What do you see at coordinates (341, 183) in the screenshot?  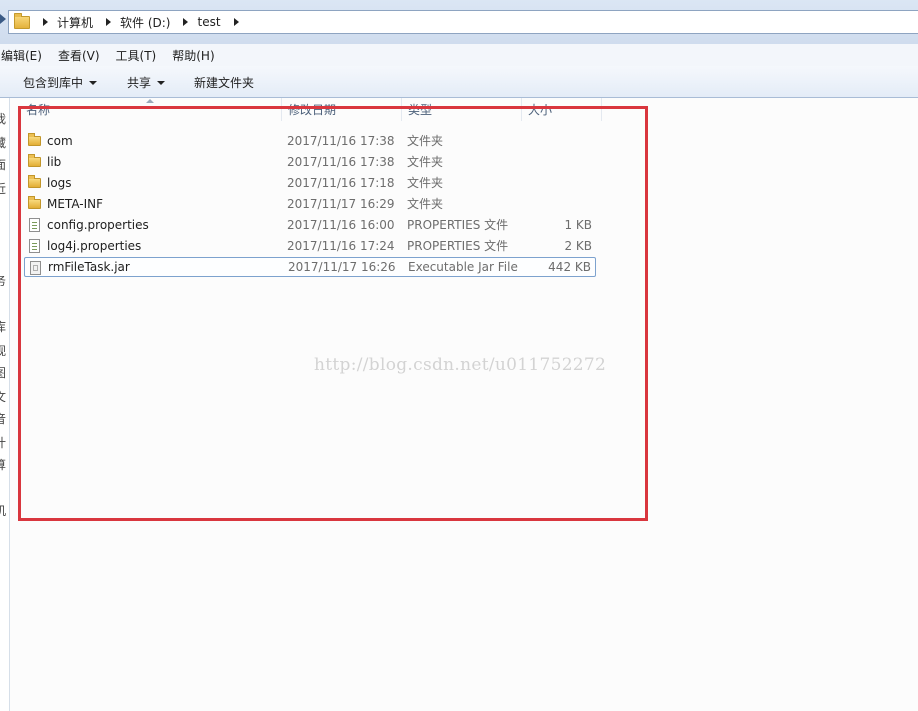 I see `file-date: 2017/11/16 17:18` at bounding box center [341, 183].